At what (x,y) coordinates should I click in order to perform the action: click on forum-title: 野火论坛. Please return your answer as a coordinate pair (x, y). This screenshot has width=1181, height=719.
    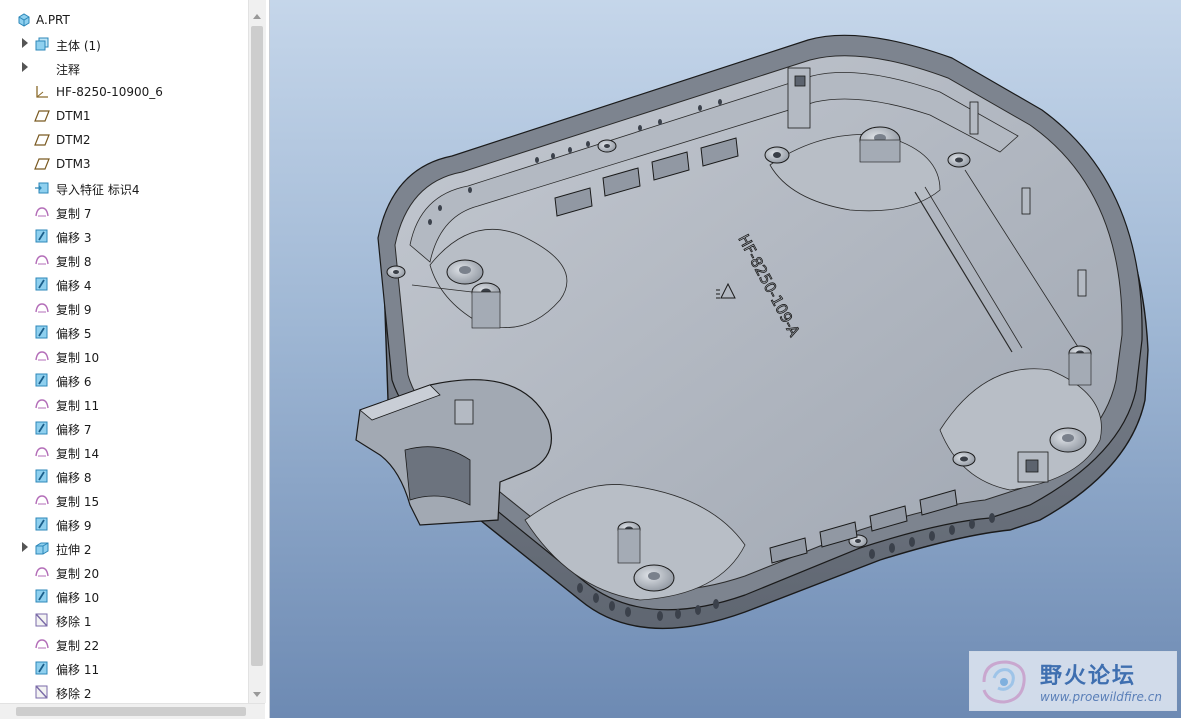
    Looking at the image, I should click on (1088, 676).